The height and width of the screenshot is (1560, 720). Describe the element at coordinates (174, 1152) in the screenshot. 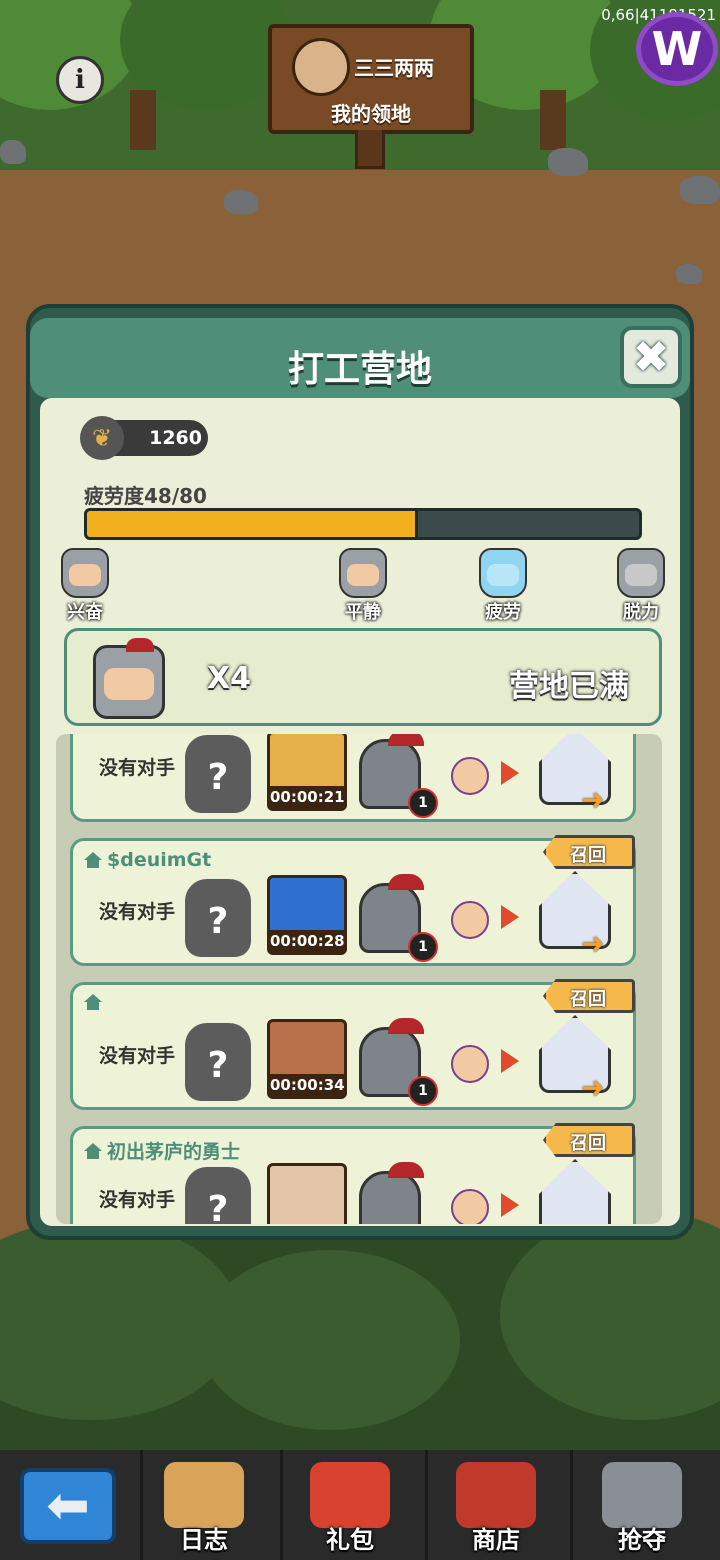

I see `slot-owner-name: 初出茅庐的勇士` at that location.